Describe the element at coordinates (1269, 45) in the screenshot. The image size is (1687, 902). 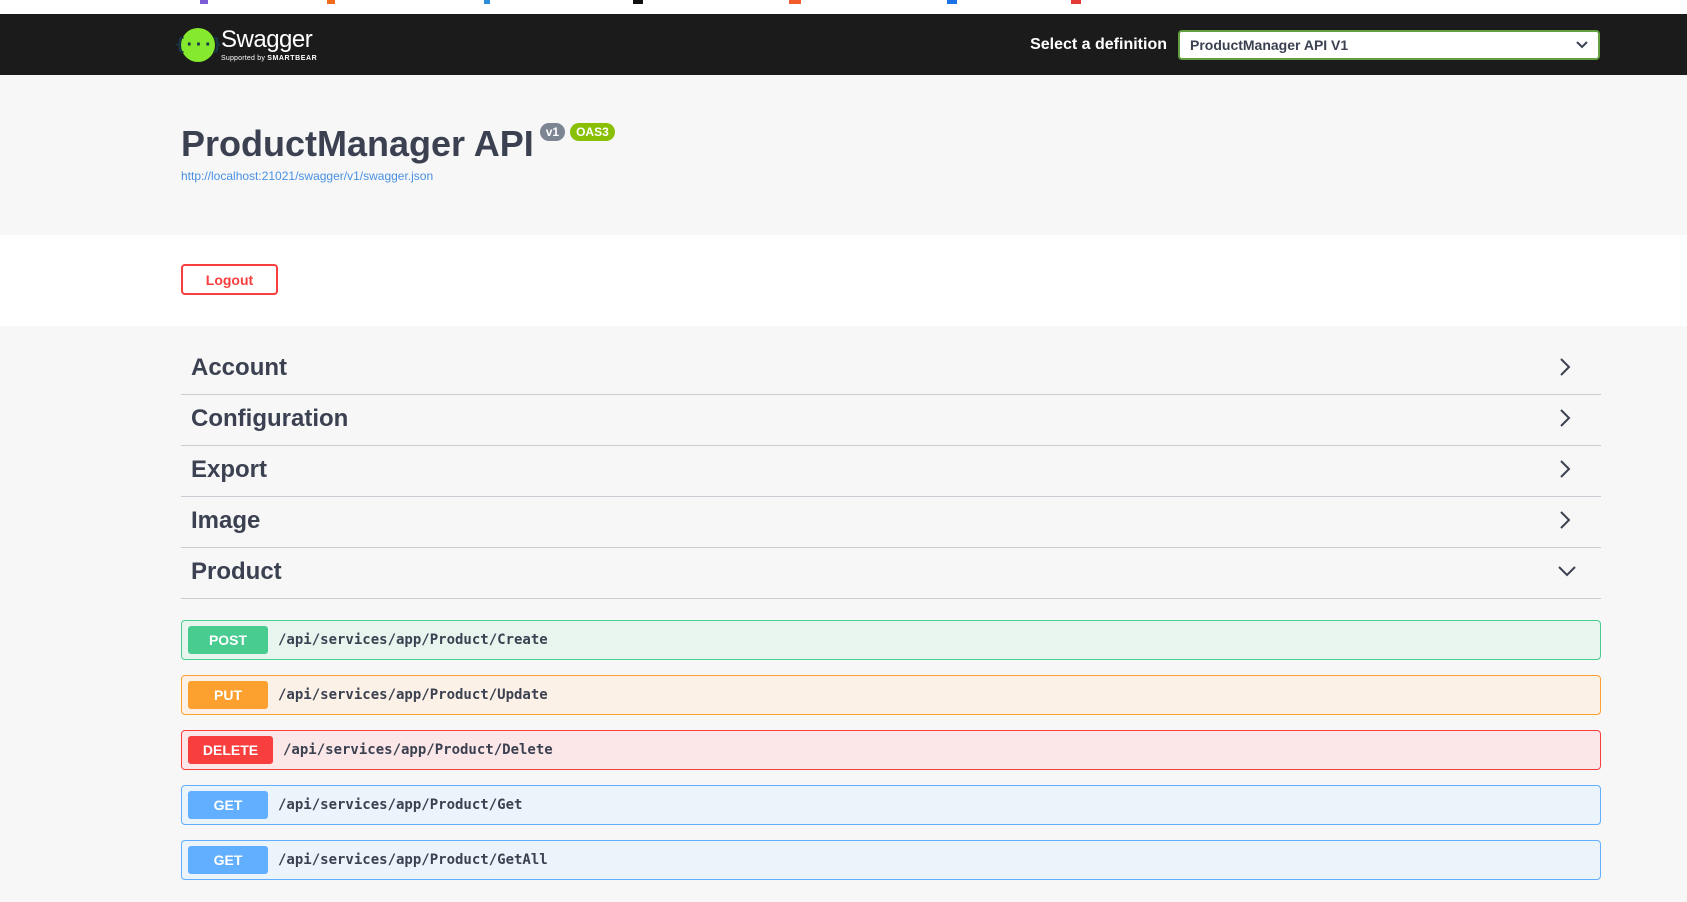
I see `definition-selected-value: ProductManager API V1` at that location.